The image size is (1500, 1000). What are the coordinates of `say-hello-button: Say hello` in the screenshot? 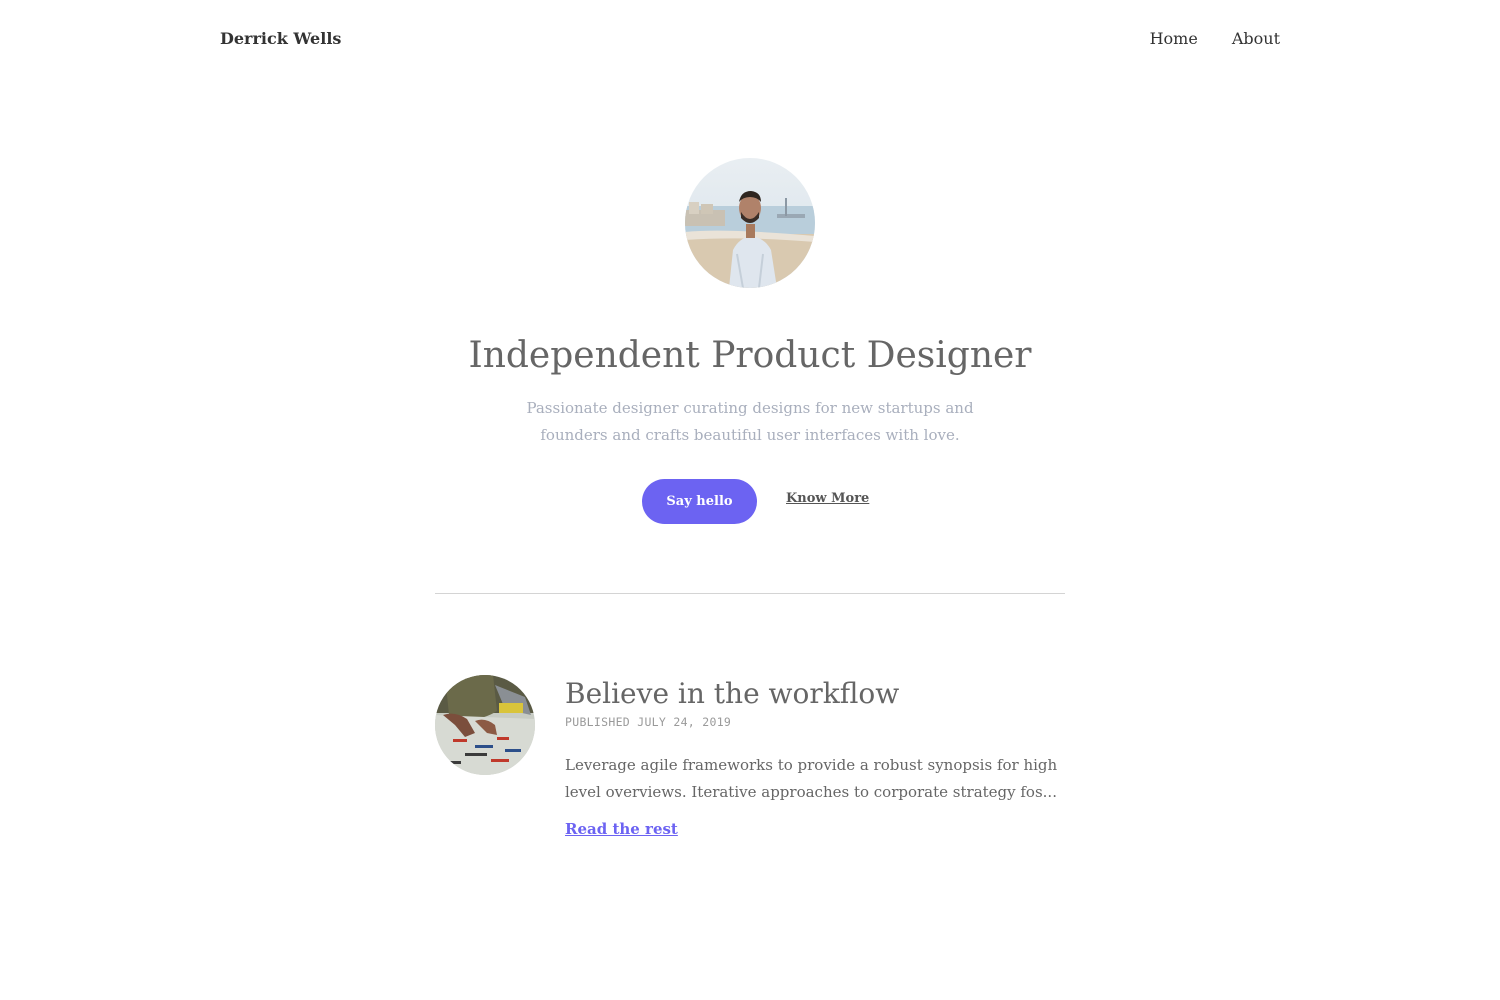 It's located at (699, 501).